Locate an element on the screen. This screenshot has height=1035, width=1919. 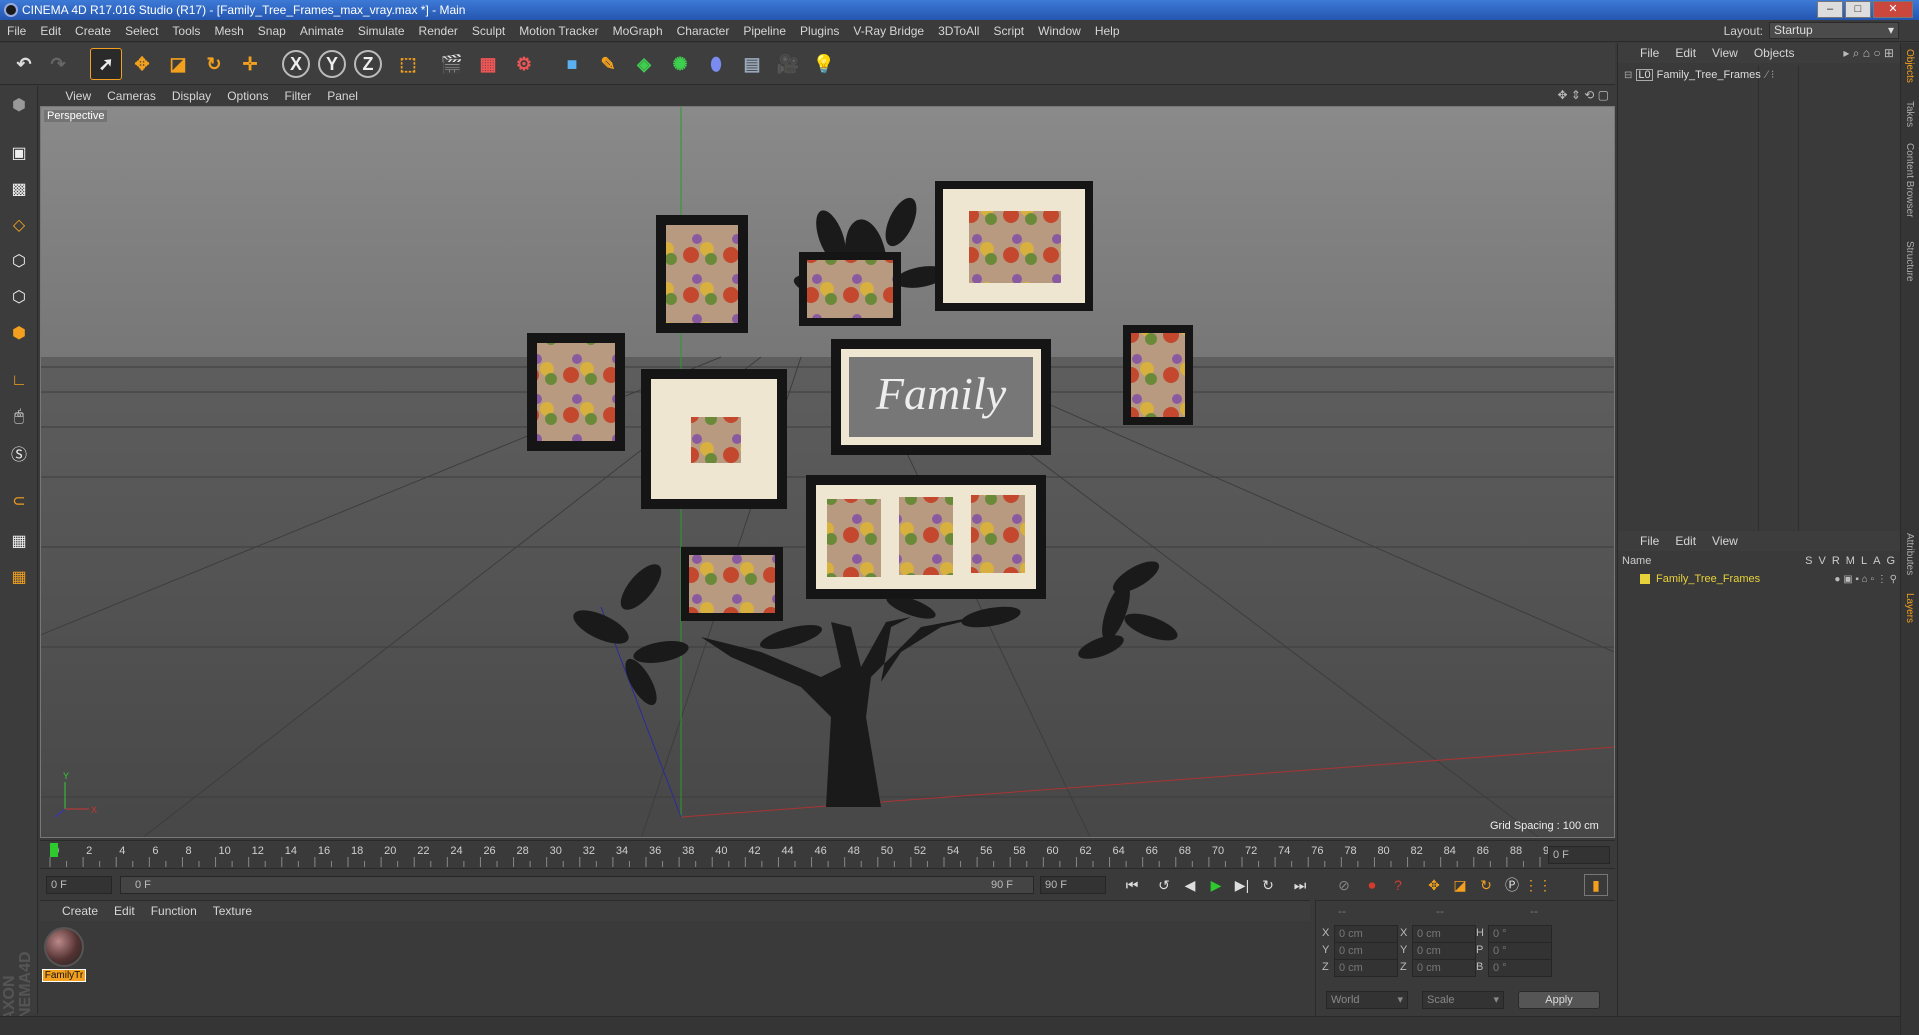
point-level-key-icon: ⋮⋮ is located at coordinates (1538, 885).